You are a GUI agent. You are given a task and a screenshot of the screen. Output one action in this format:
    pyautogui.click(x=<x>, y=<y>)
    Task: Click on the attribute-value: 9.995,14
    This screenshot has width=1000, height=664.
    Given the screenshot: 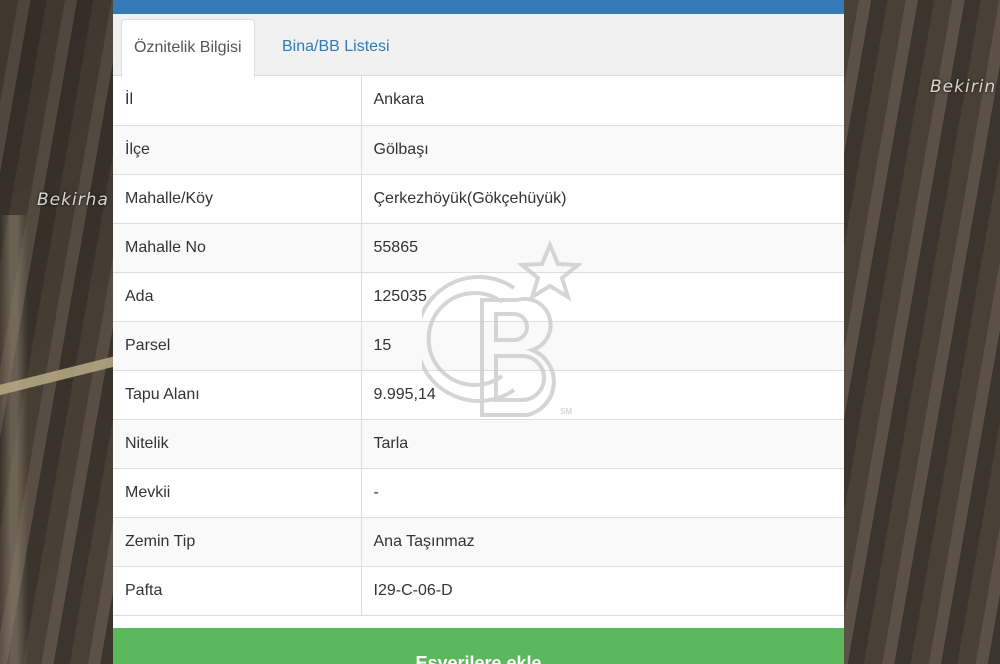 What is the action you would take?
    pyautogui.click(x=602, y=395)
    